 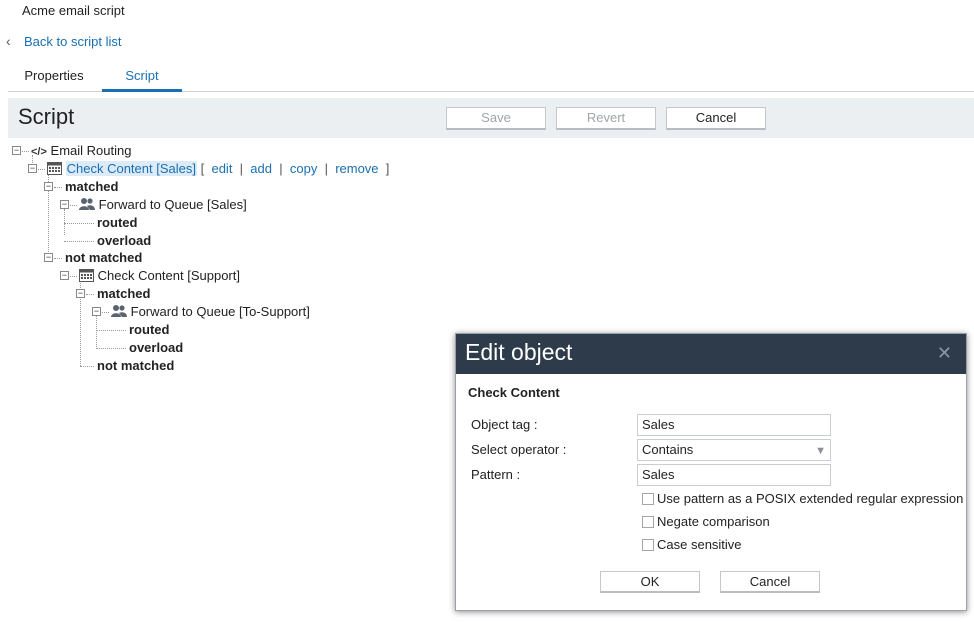 I want to click on selected-node-label: Check Content [Sales], so click(x=131, y=168).